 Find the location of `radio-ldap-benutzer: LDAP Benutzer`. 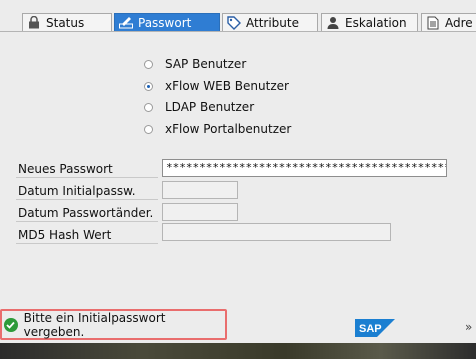

radio-ldap-benutzer: LDAP Benutzer is located at coordinates (199, 107).